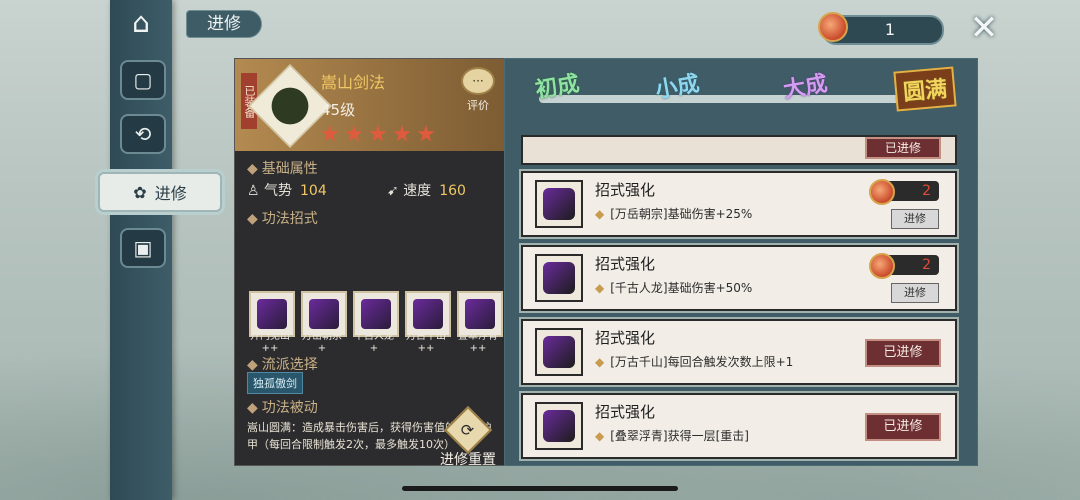 This screenshot has height=500, width=1080. Describe the element at coordinates (540, 488) in the screenshot. I see `home-indicator` at that location.